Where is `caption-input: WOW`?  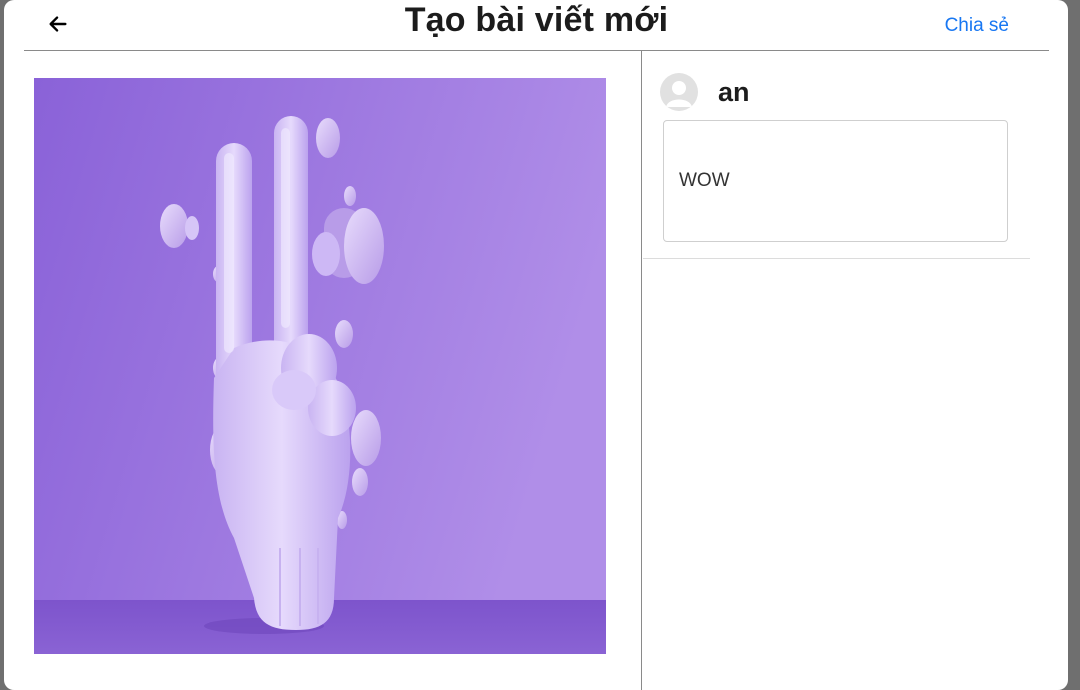 caption-input: WOW is located at coordinates (835, 181).